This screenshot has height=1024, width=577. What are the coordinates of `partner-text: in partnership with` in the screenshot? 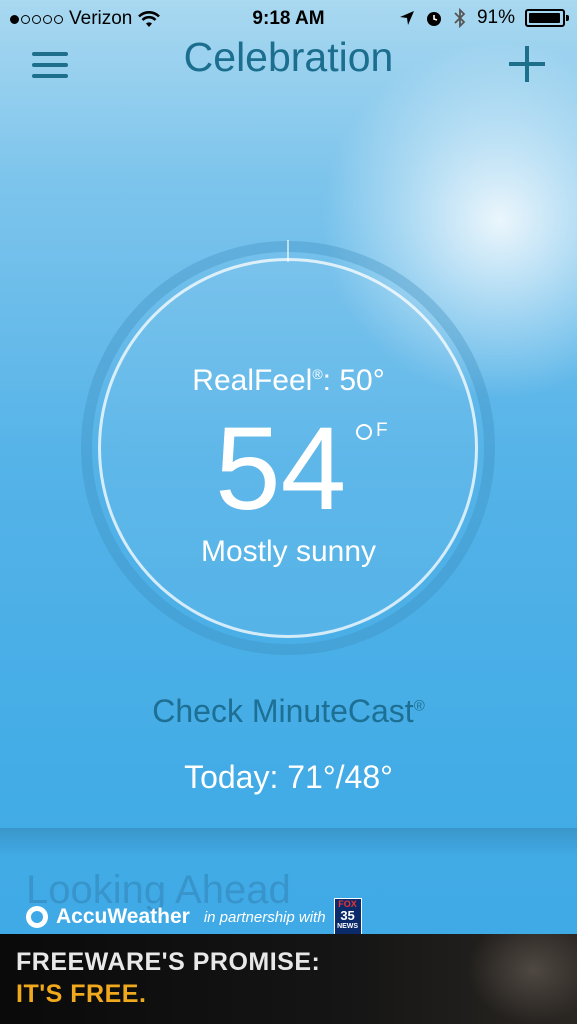 It's located at (264, 917).